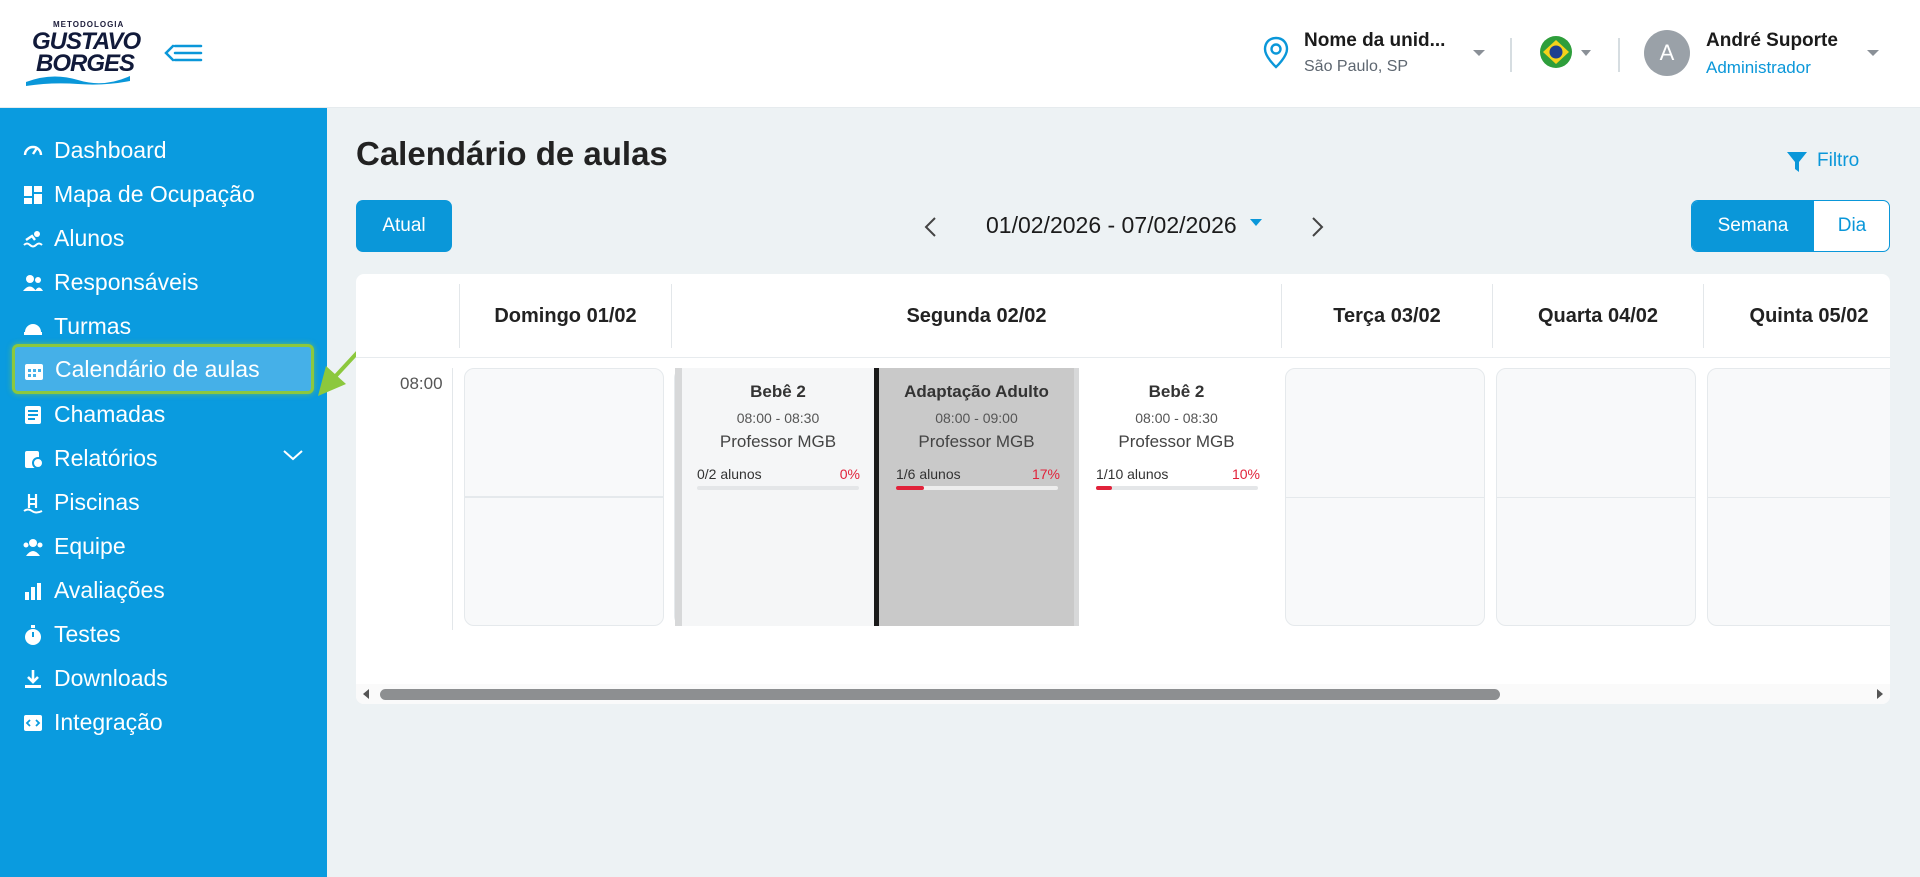 The image size is (1920, 877). What do you see at coordinates (33, 635) in the screenshot?
I see `stopwatch-icon` at bounding box center [33, 635].